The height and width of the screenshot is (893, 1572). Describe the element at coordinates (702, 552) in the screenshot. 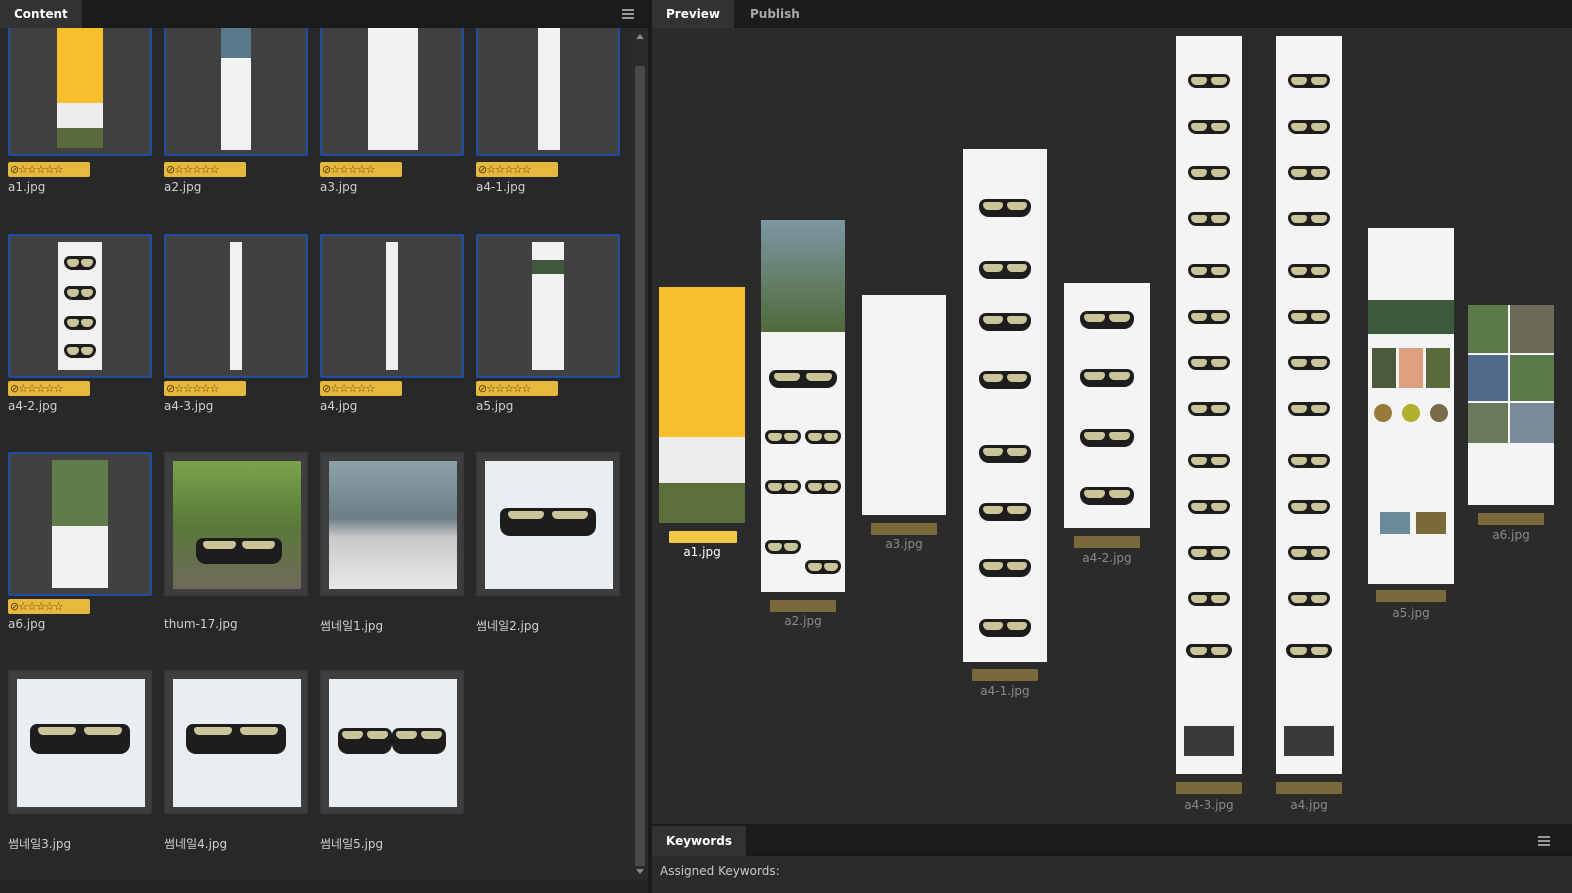

I see `preview-file-name: a1.jpg` at that location.